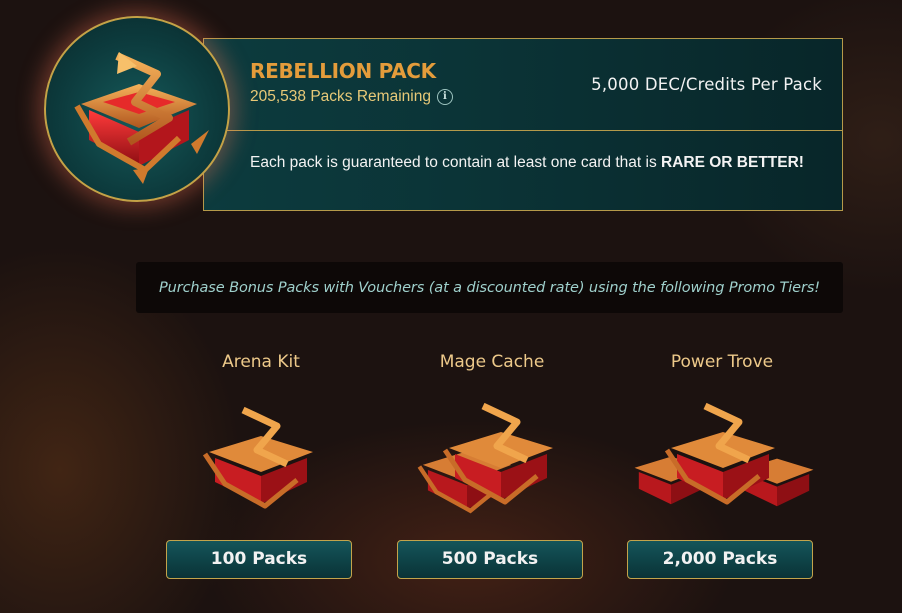  Describe the element at coordinates (340, 96) in the screenshot. I see `packs-remaining-text: 205,538 Packs Remaining` at that location.